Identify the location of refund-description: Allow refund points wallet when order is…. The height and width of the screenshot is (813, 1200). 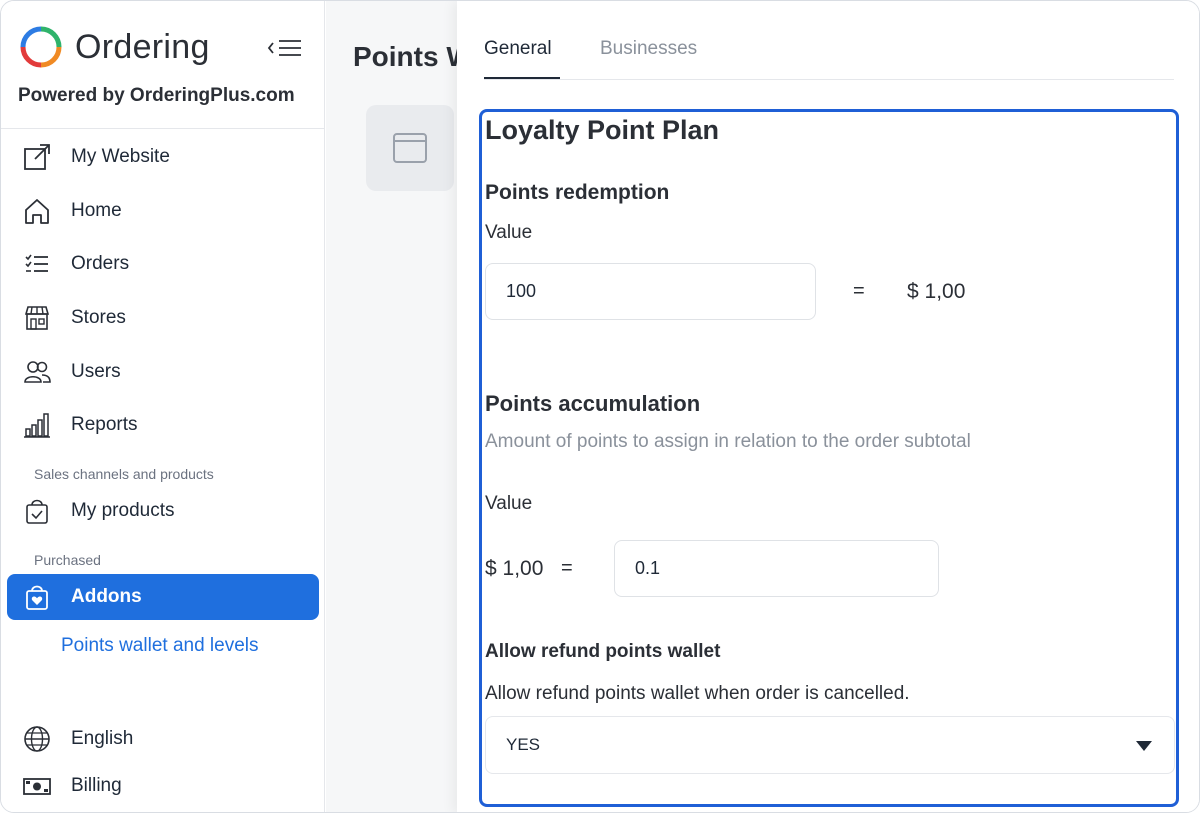
(697, 693).